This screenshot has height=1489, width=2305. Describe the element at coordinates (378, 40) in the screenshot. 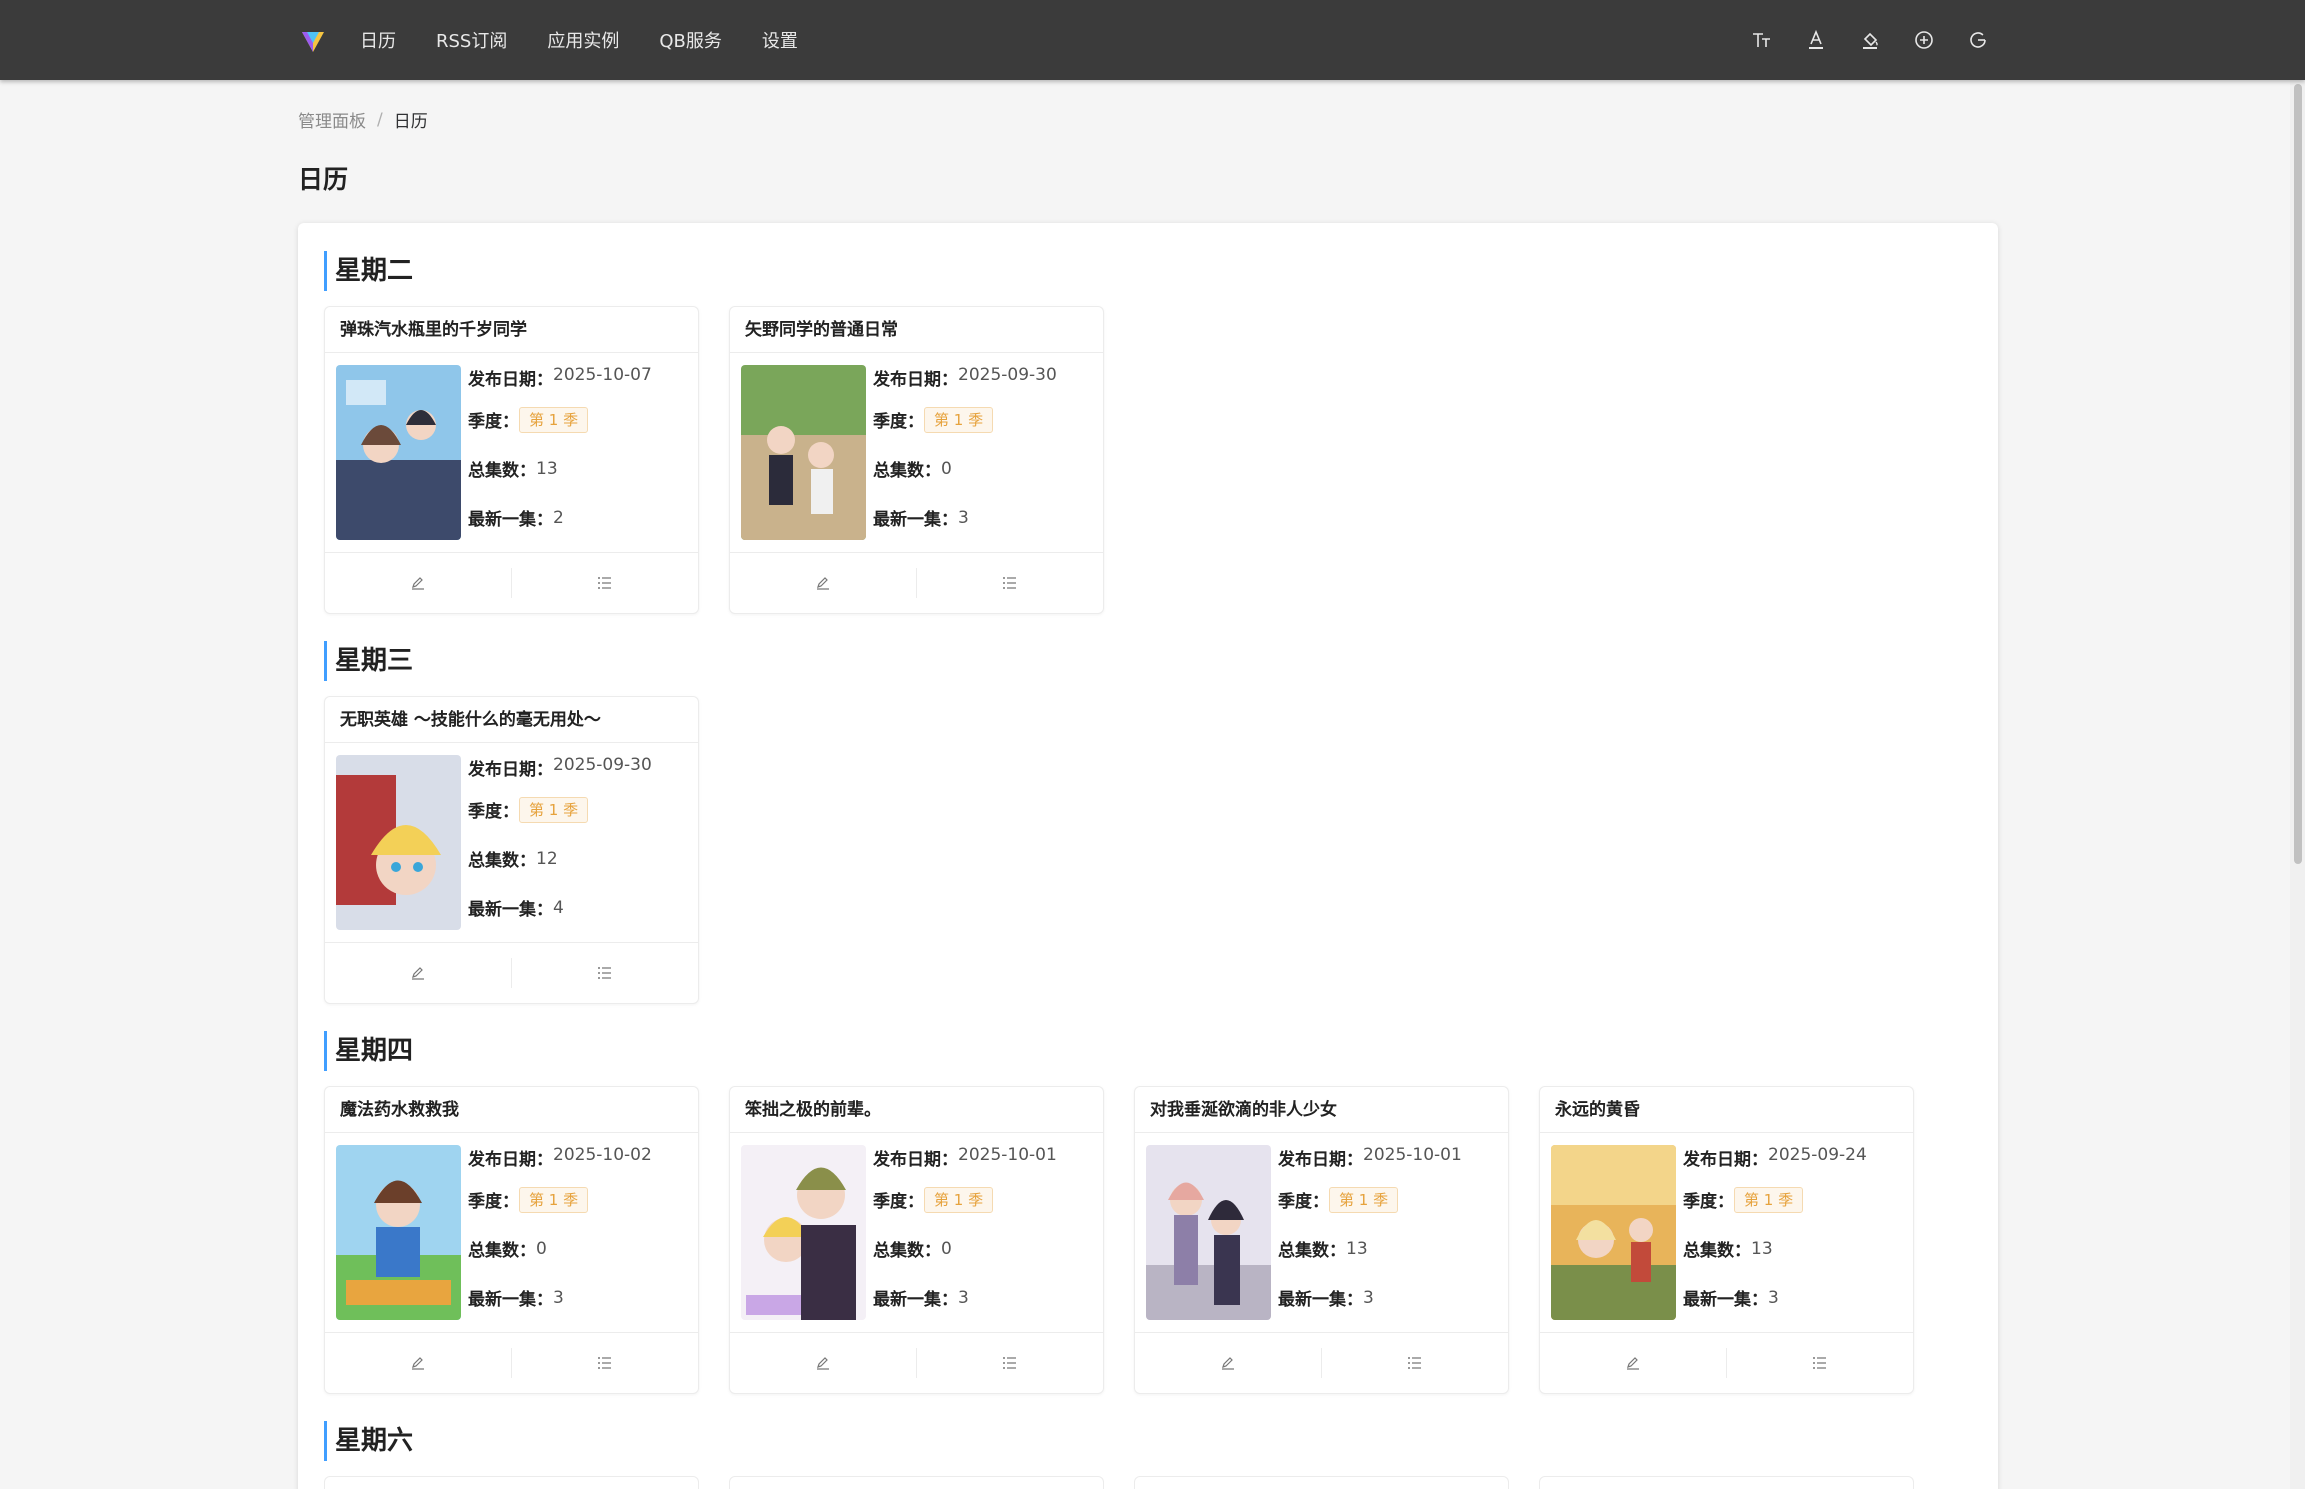

I see `nav-item-calendar: 日历` at that location.